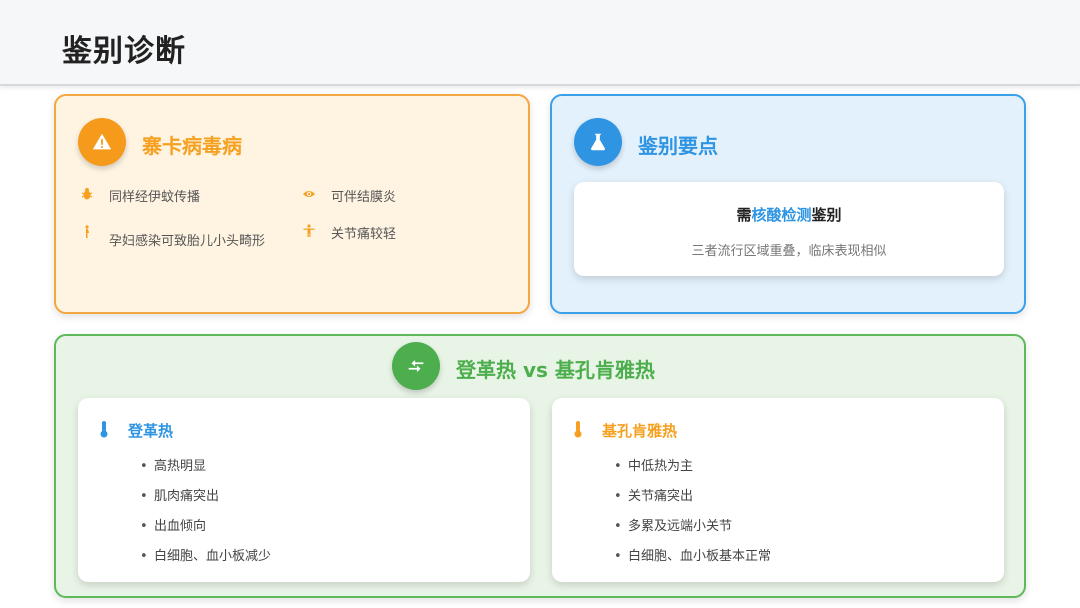  Describe the element at coordinates (180, 496) in the screenshot. I see `list-item: • 肌肉痛突出` at that location.